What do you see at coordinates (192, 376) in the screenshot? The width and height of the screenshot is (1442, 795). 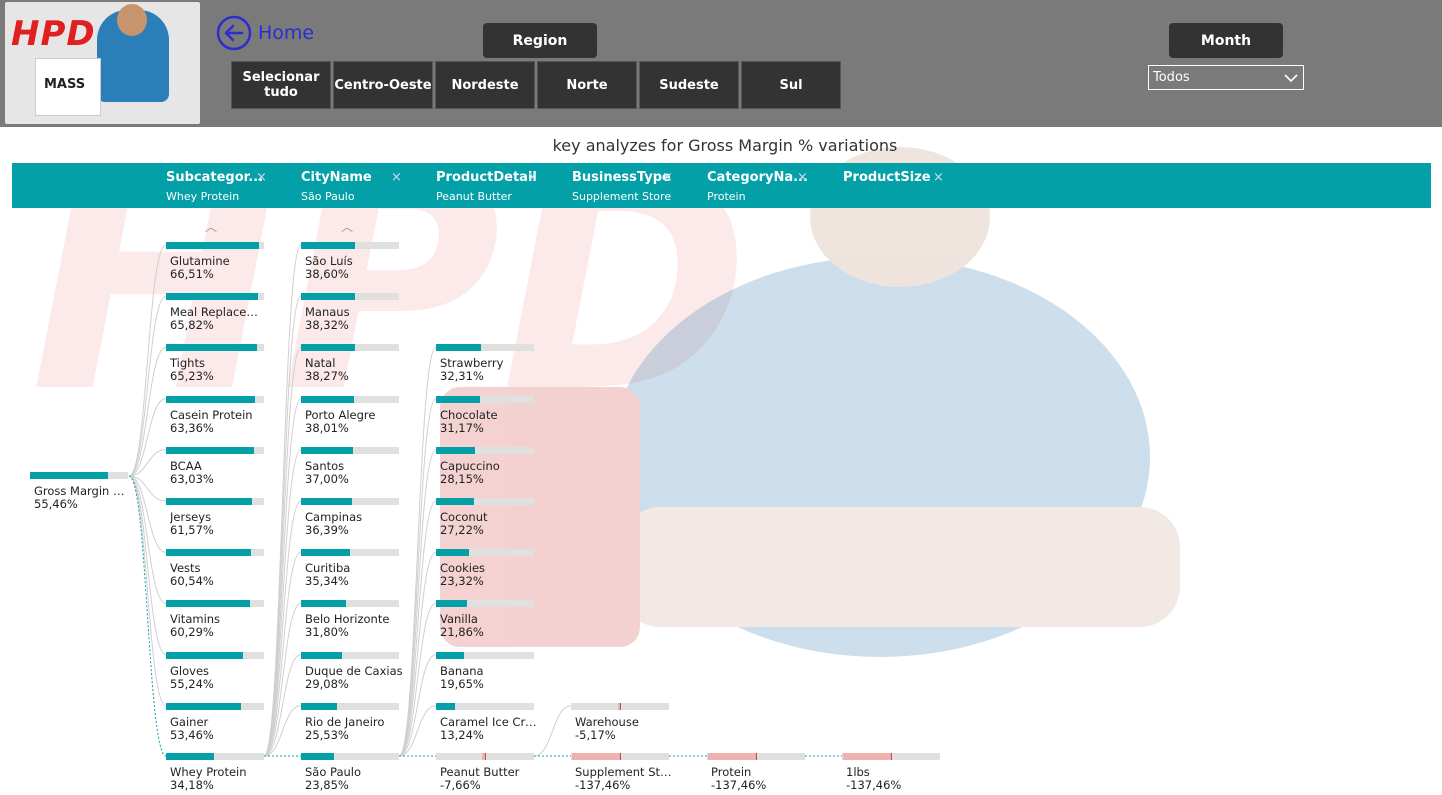 I see `node-value: 65,23%` at bounding box center [192, 376].